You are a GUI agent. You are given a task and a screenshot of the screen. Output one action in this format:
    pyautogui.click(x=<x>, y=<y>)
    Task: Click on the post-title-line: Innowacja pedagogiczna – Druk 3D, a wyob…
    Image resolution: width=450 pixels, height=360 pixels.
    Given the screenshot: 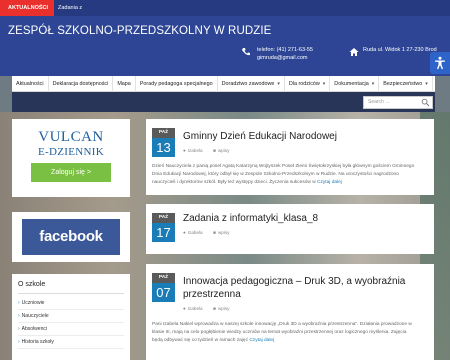 What is the action you would take?
    pyautogui.click(x=294, y=281)
    